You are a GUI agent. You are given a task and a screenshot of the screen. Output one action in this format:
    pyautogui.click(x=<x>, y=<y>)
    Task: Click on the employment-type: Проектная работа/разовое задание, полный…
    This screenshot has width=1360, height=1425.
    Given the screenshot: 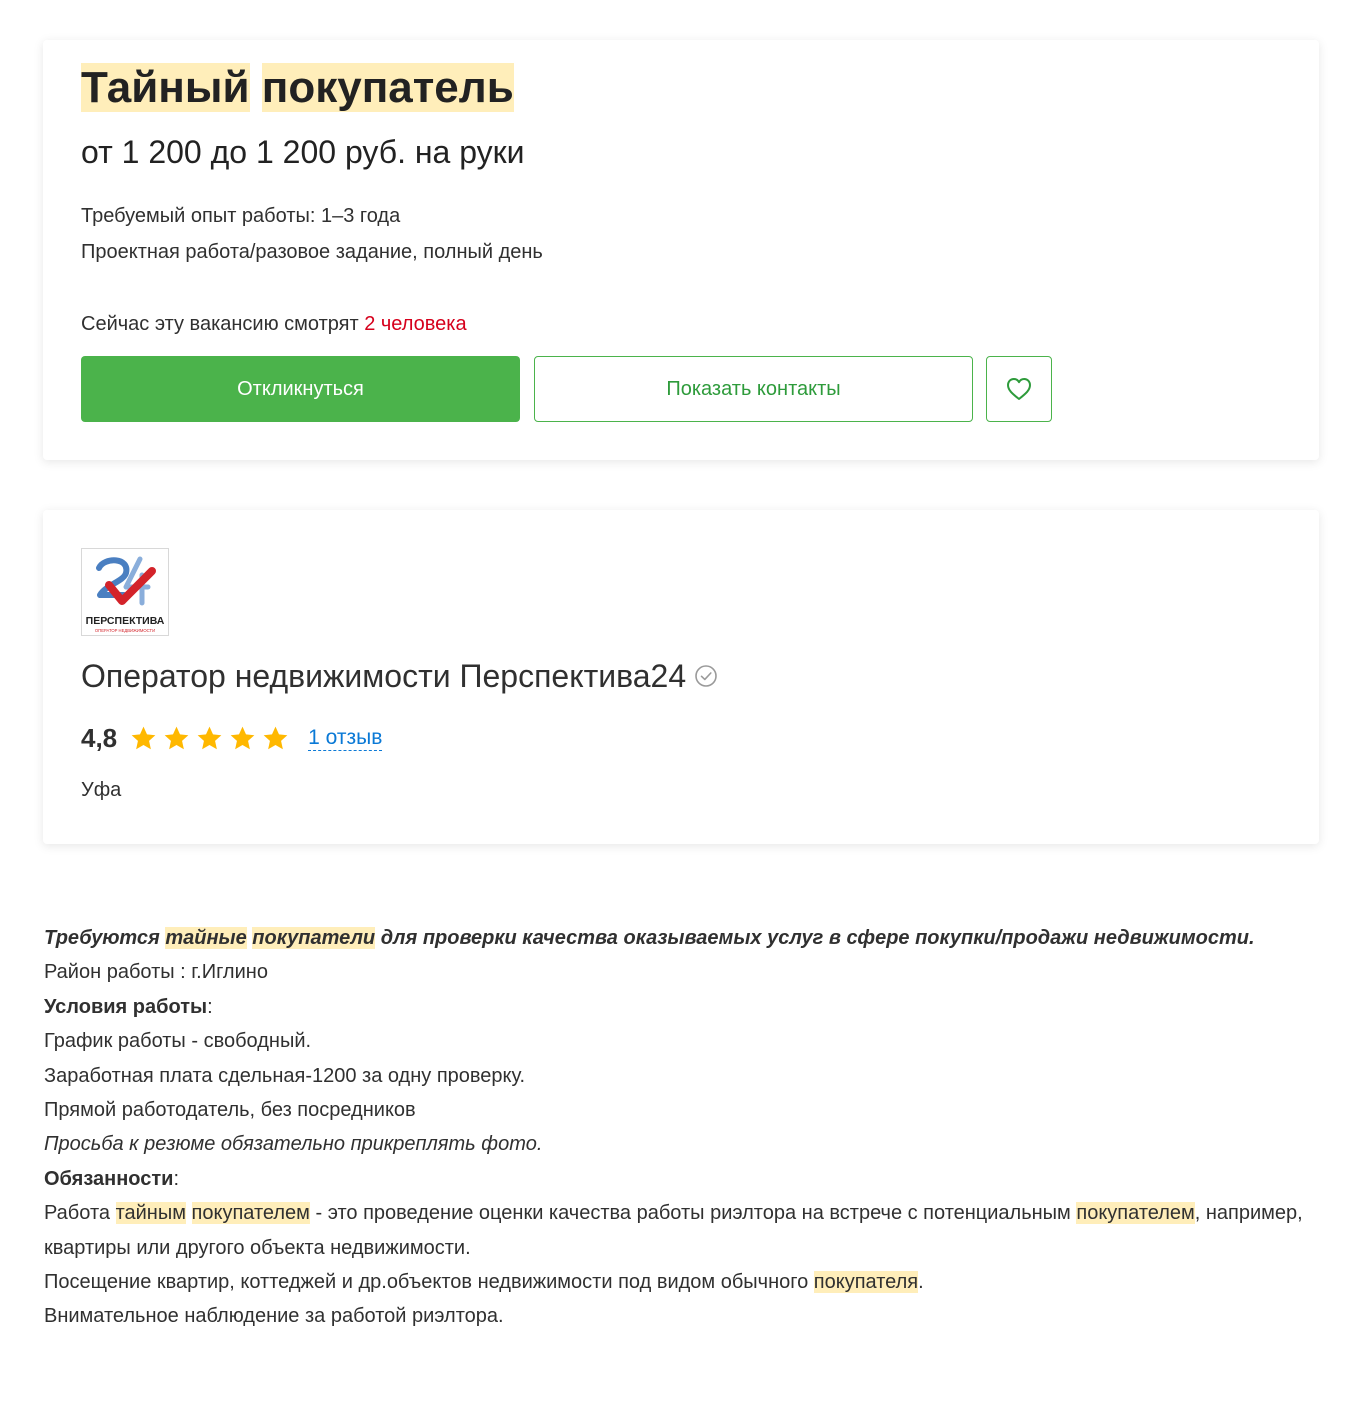 What is the action you would take?
    pyautogui.click(x=312, y=252)
    